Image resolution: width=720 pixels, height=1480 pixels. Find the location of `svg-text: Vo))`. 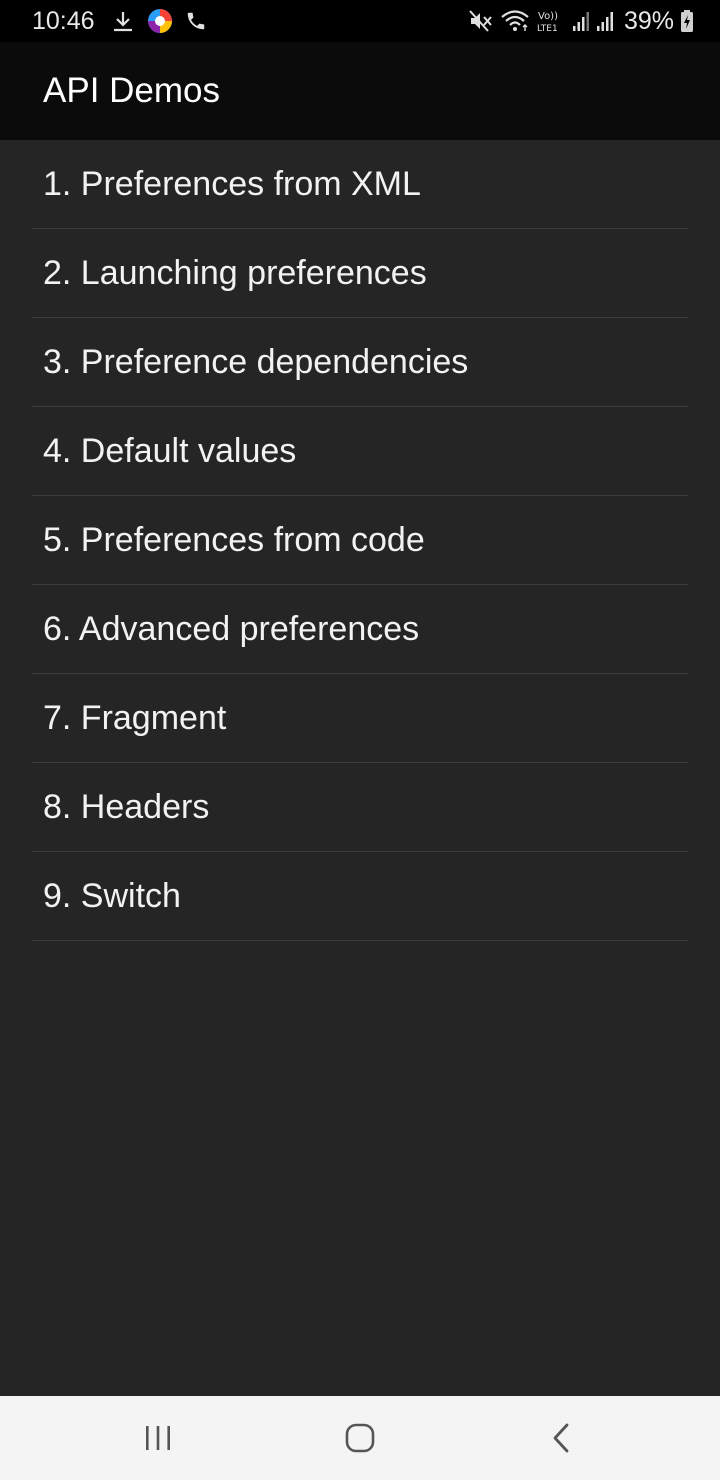

svg-text: Vo)) is located at coordinates (548, 16).